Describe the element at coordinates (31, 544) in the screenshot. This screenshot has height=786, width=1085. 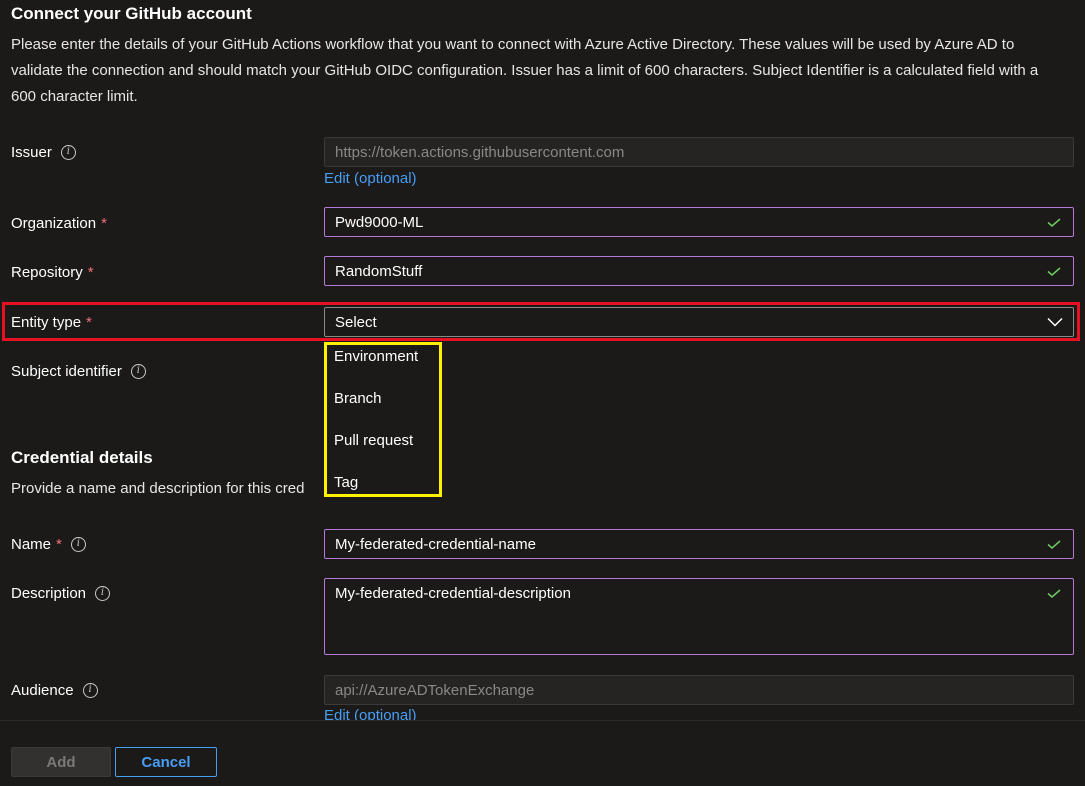
I see `name-label-text: Name` at that location.